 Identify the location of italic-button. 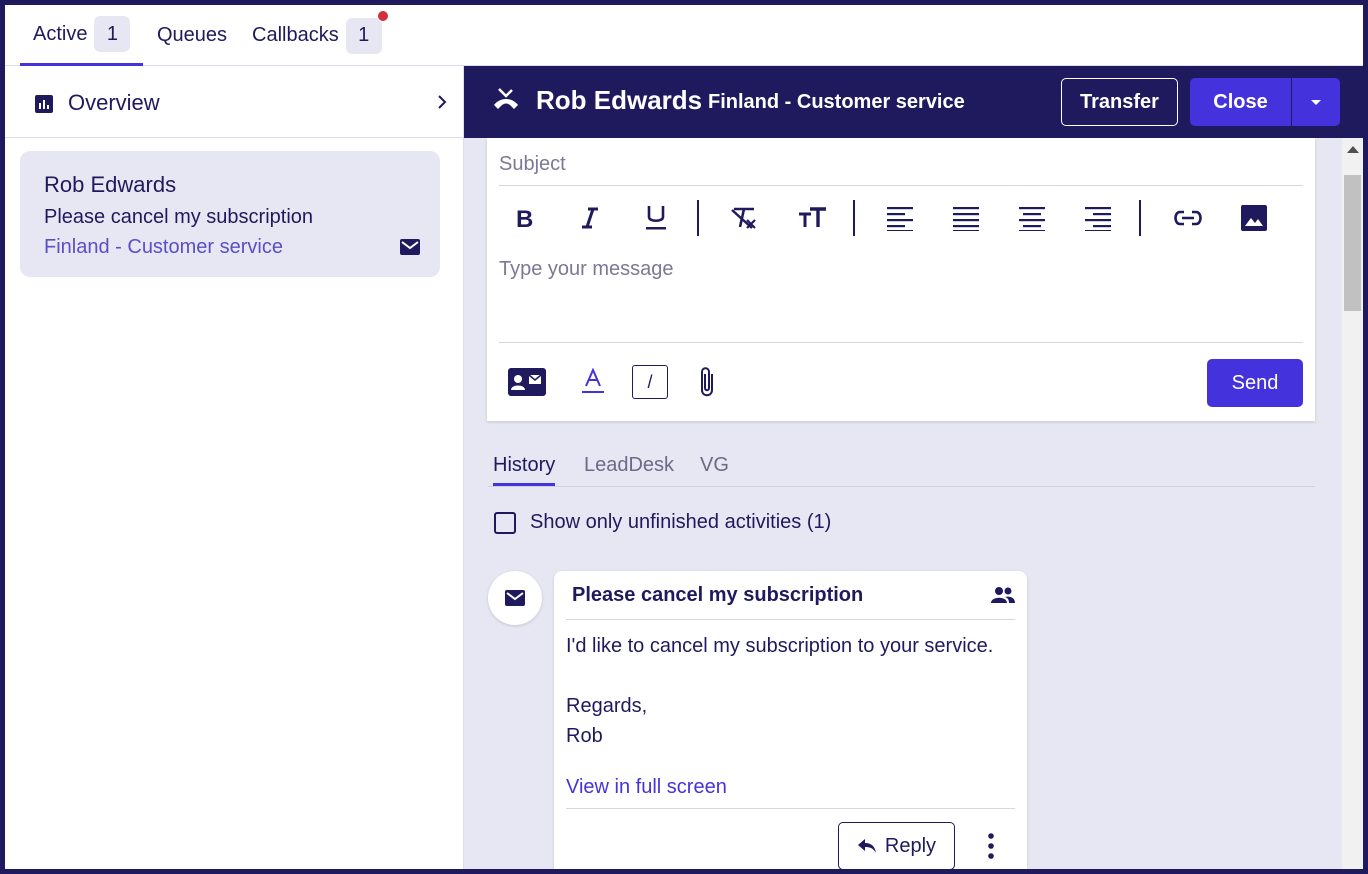
(590, 218).